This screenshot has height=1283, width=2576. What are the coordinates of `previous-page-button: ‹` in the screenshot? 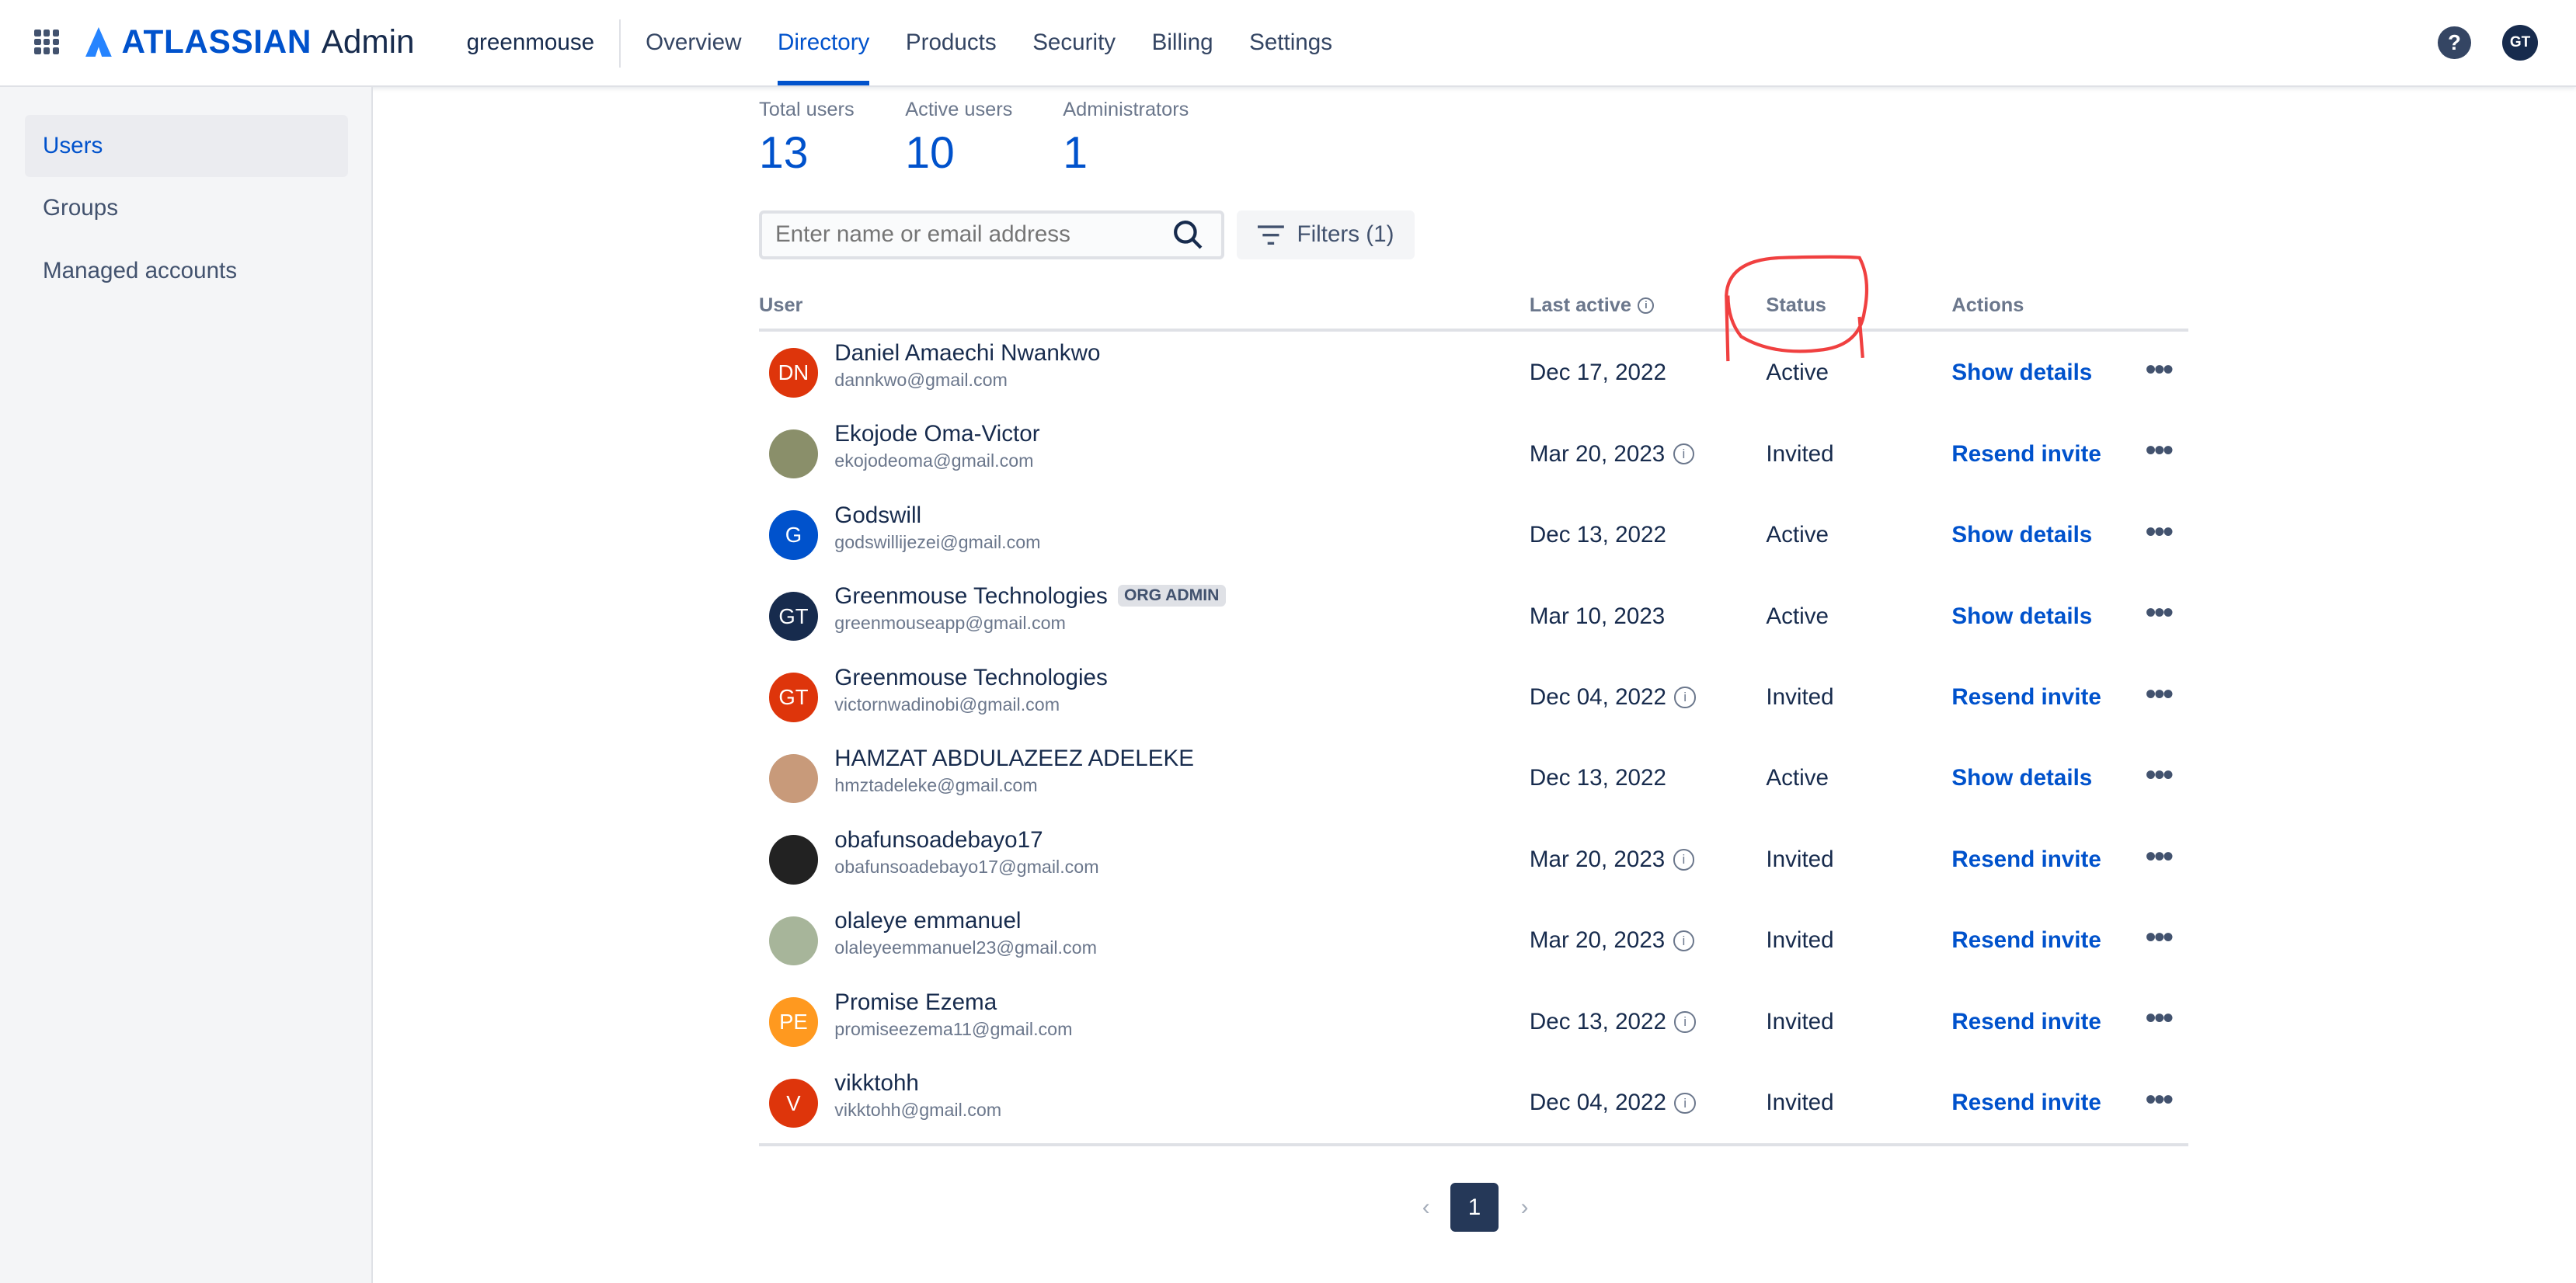 It's located at (1426, 1207).